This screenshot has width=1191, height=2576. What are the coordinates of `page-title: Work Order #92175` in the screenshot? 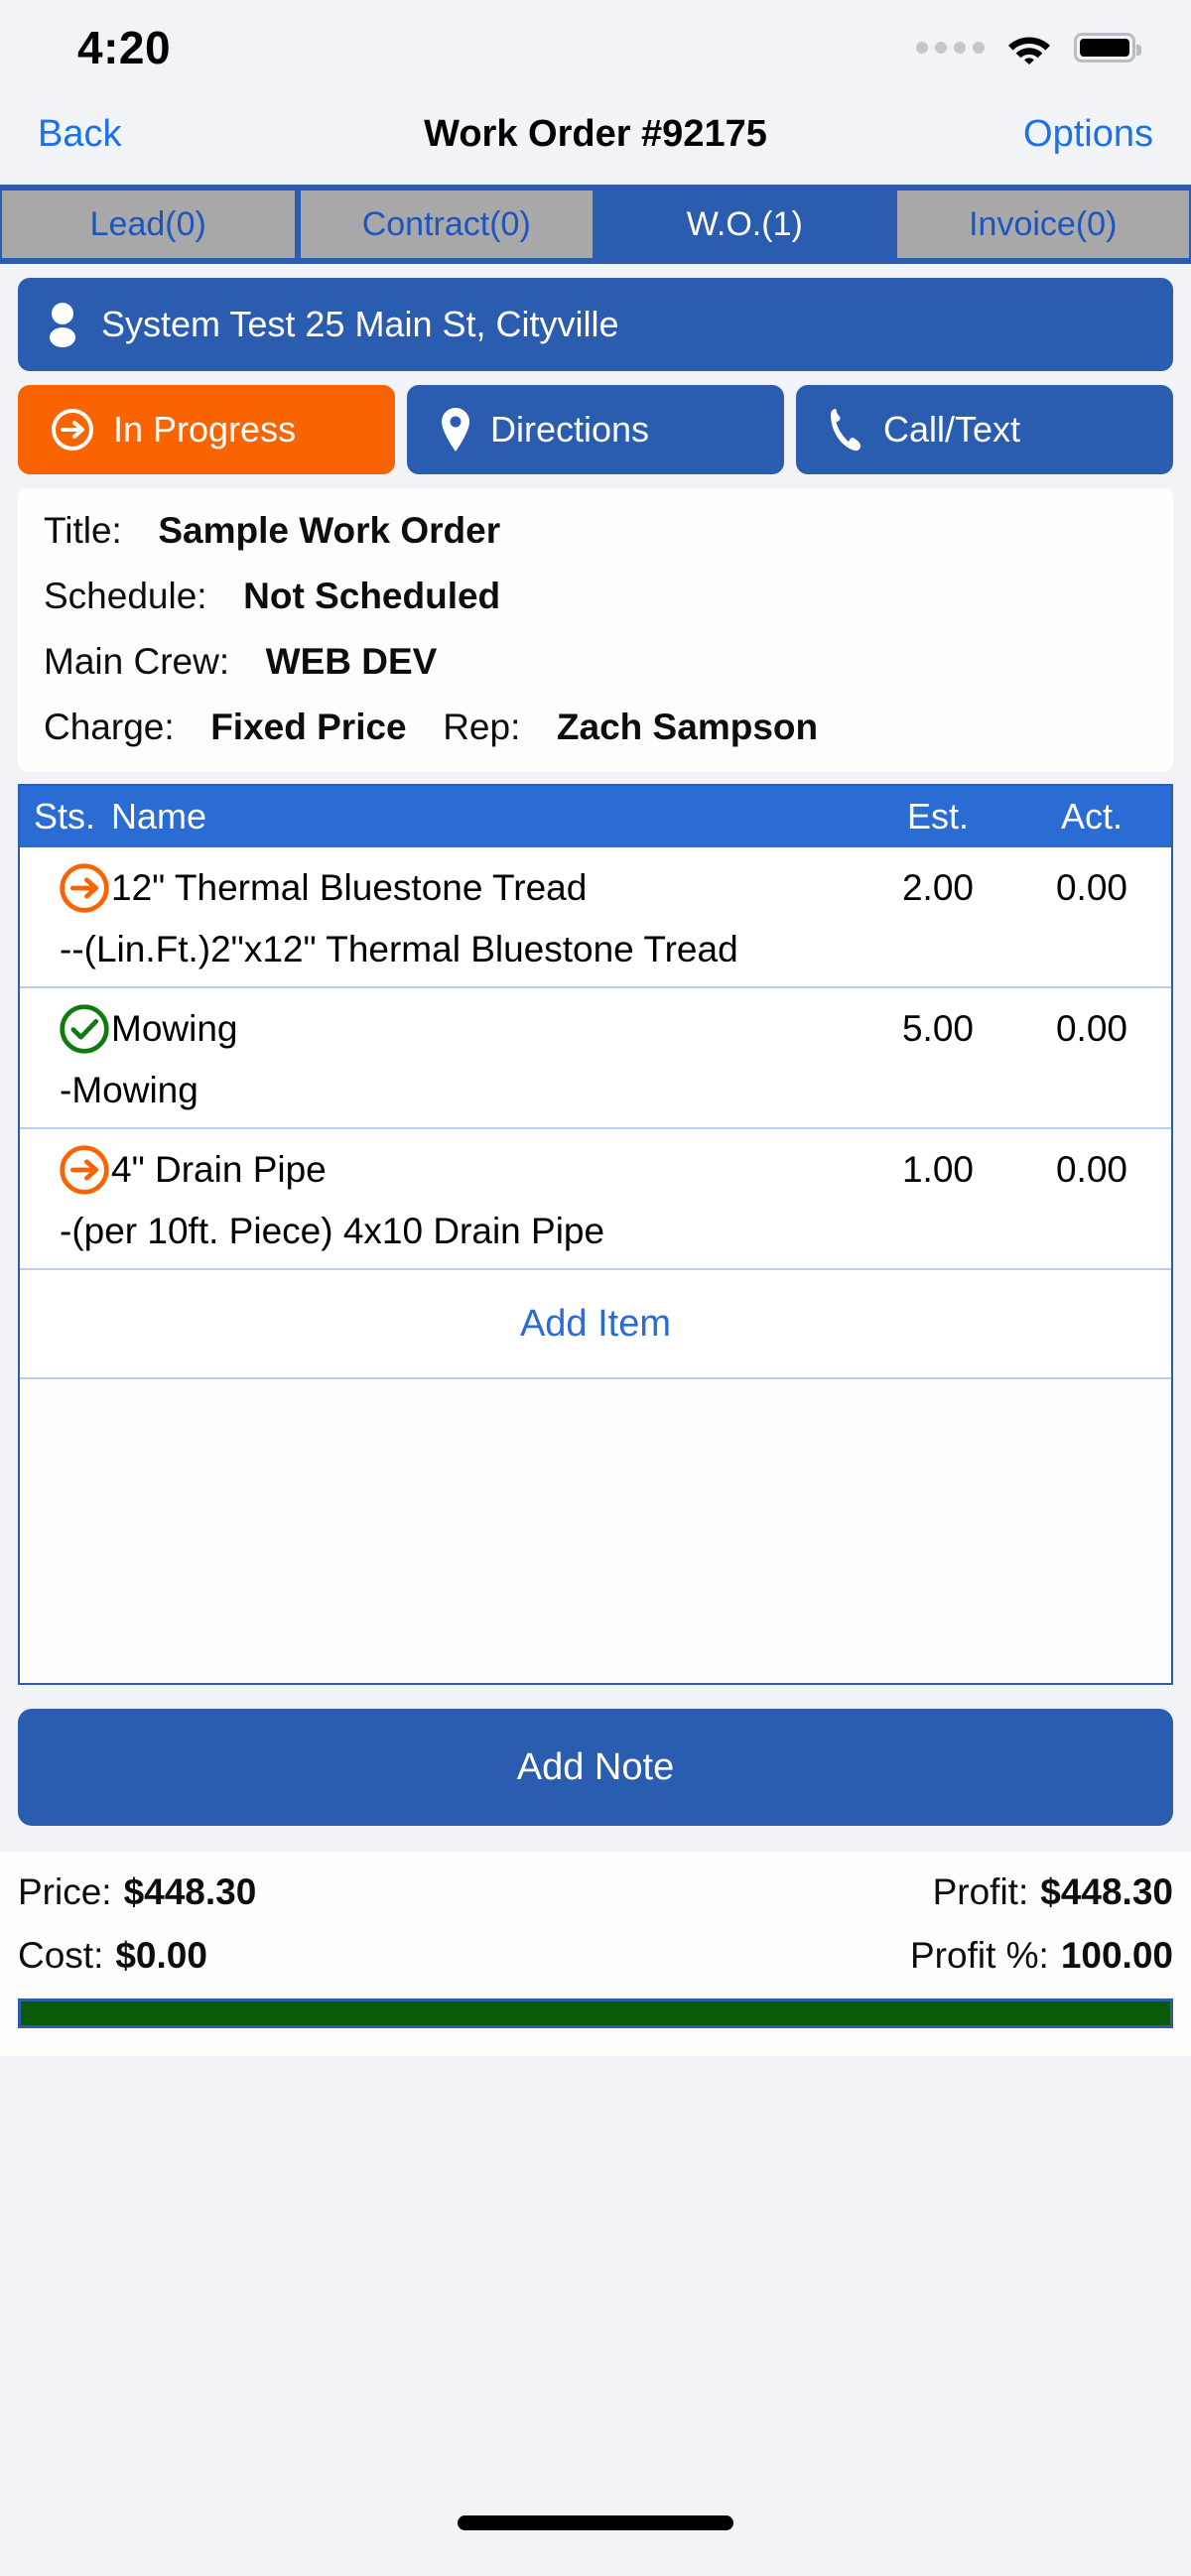 It's located at (595, 134).